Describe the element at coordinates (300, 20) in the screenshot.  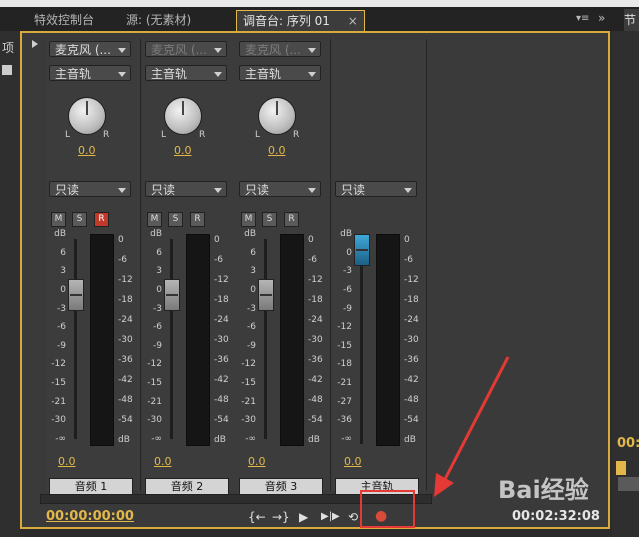
I see `tab-audio-mixer: 调音台: 序列 01 ×` at that location.